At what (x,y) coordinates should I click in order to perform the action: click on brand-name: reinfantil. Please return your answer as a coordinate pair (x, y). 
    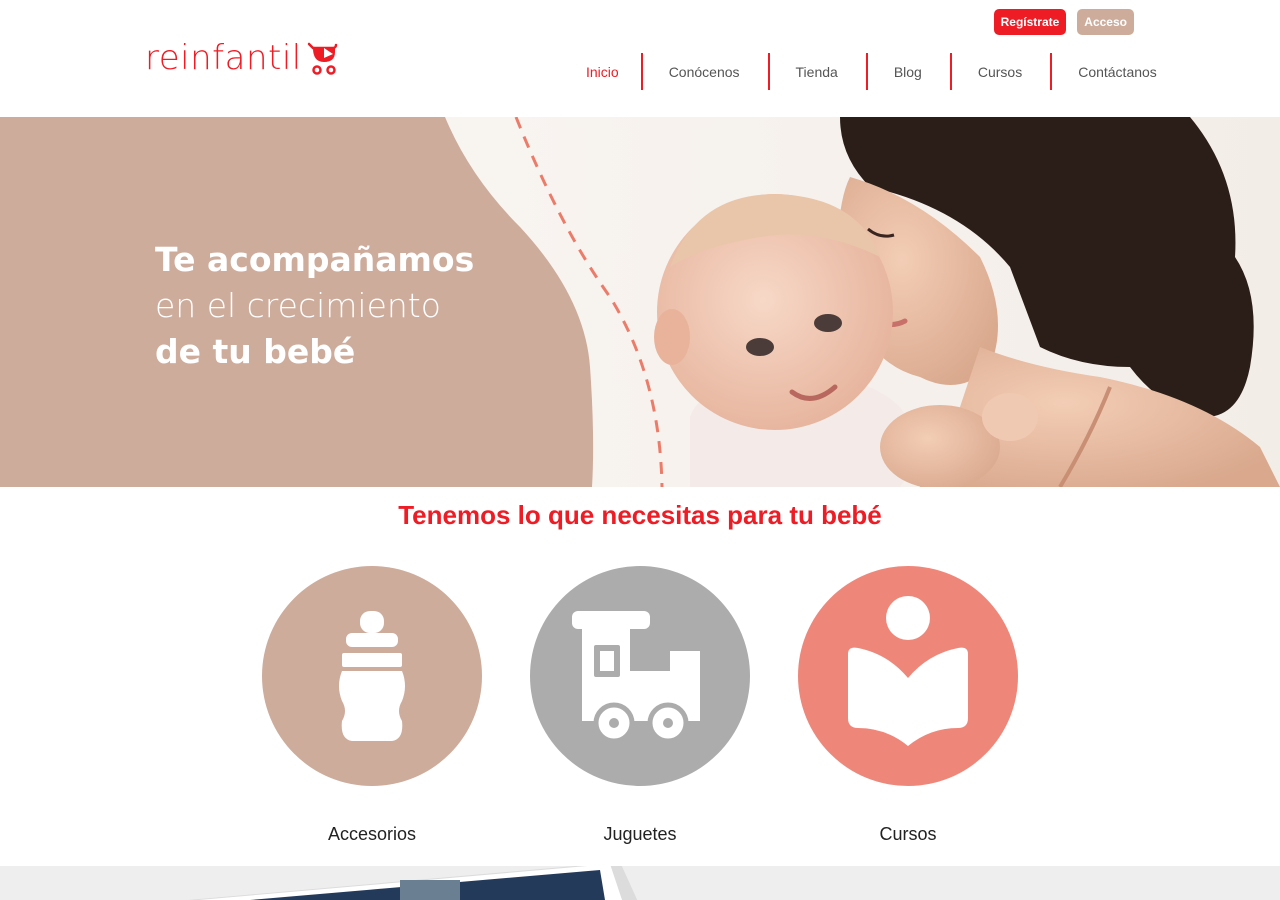
    Looking at the image, I should click on (223, 58).